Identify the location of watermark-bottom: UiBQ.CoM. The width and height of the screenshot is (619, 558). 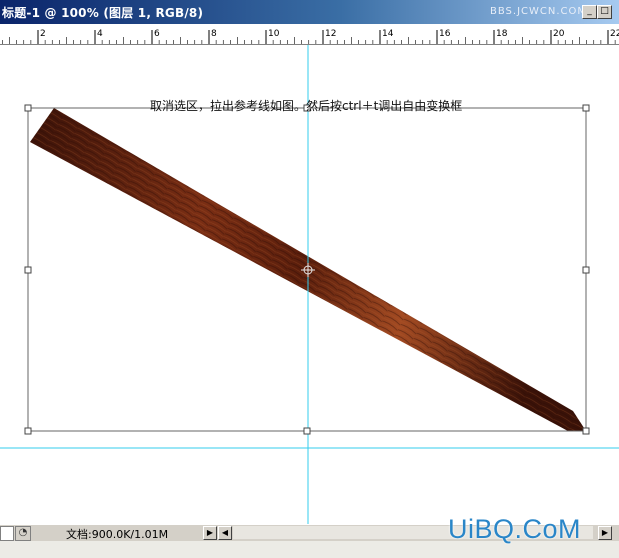
(515, 529).